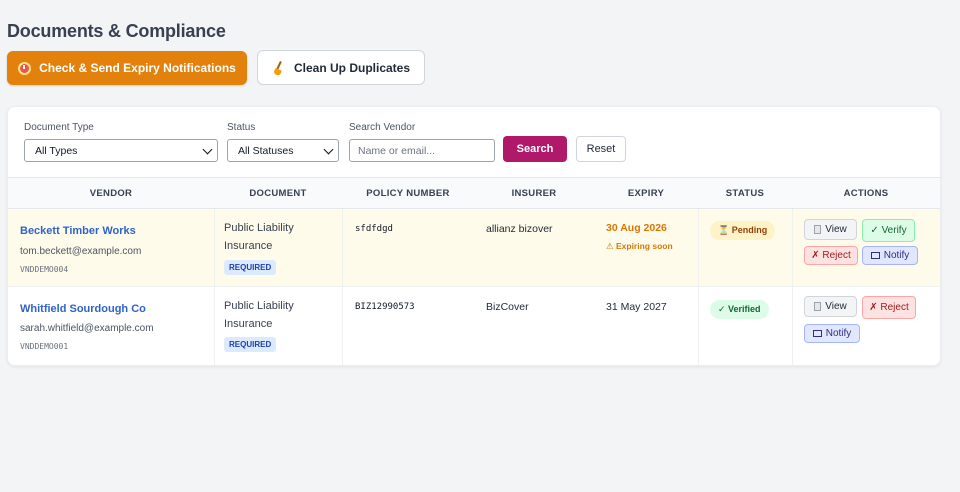  Describe the element at coordinates (81, 251) in the screenshot. I see `vendor-email: tom.beckett@example.com` at that location.